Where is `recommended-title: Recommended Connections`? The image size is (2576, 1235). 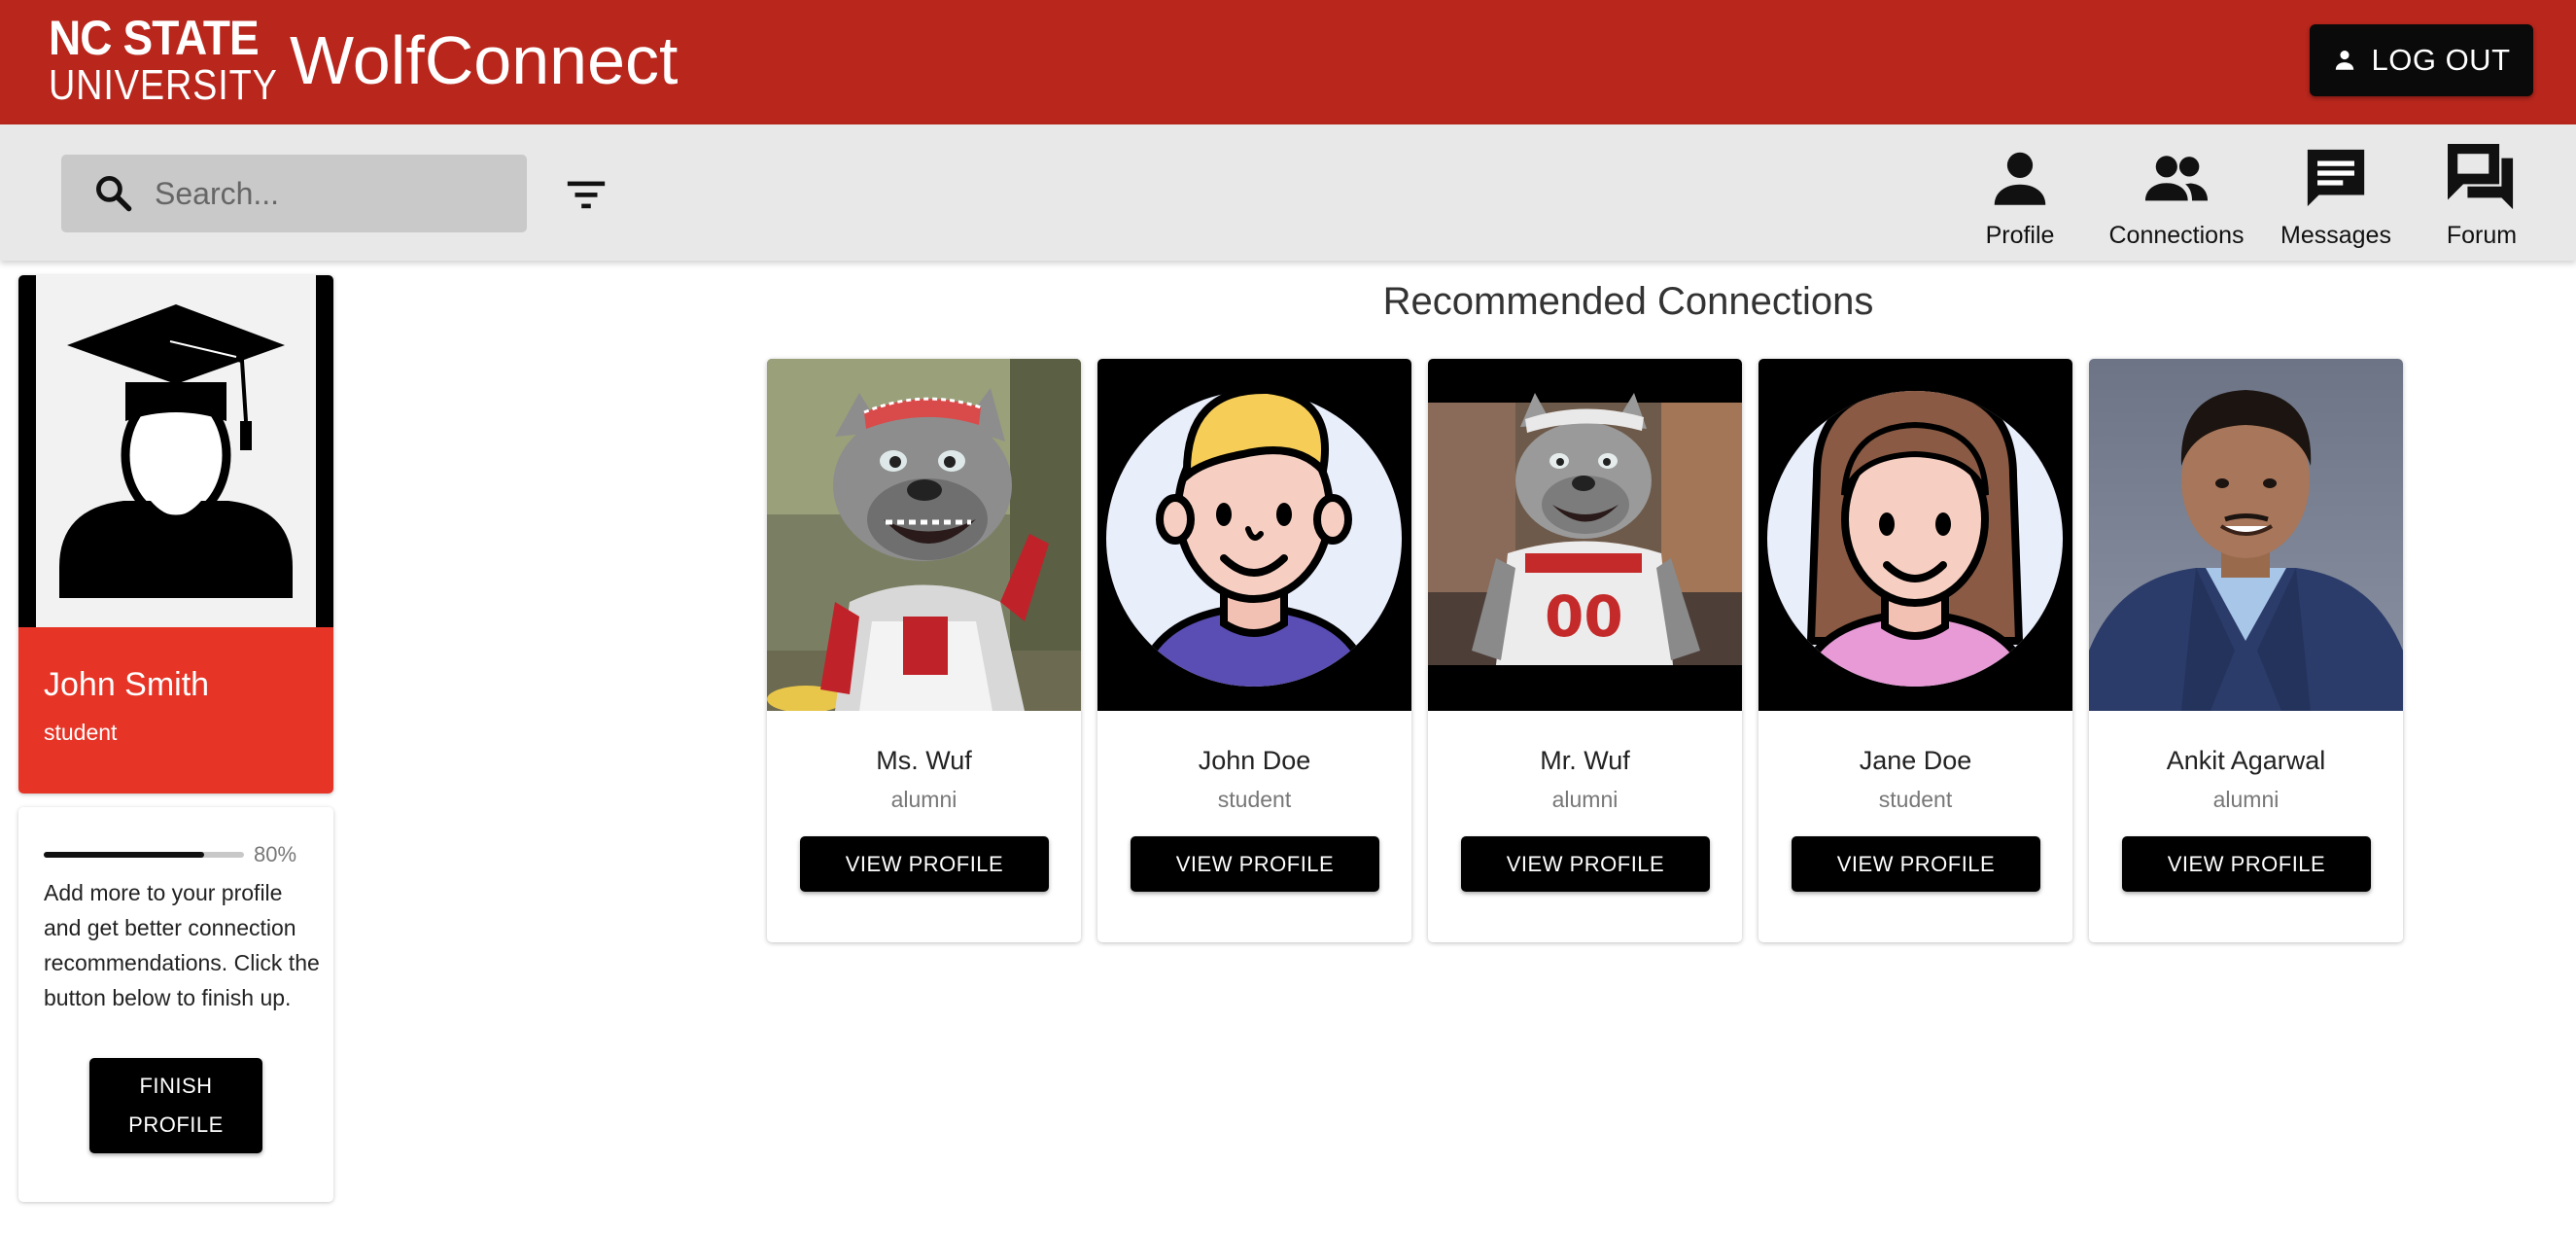
recommended-title: Recommended Connections is located at coordinates (1628, 301).